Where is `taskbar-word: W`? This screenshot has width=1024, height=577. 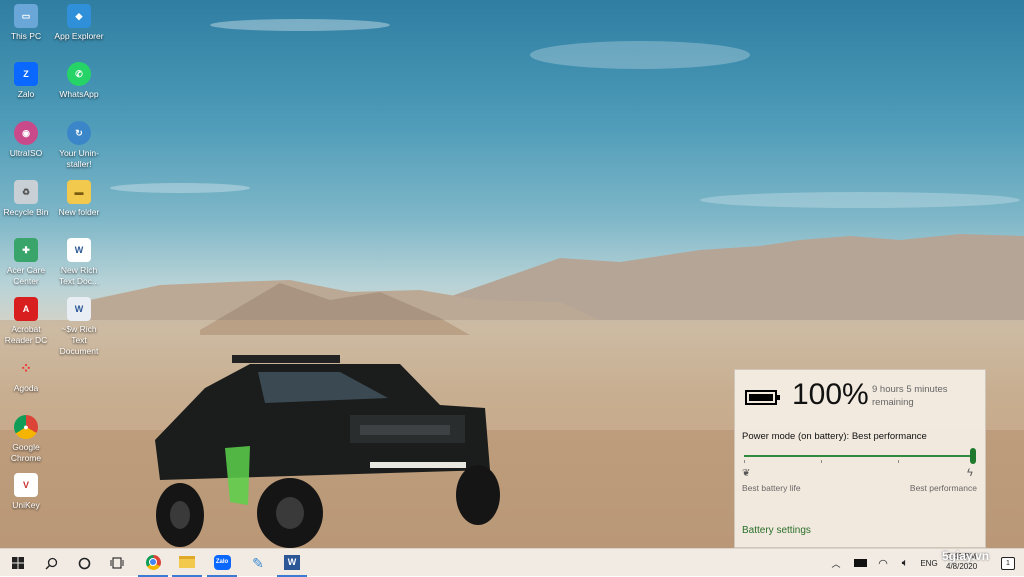 taskbar-word: W is located at coordinates (292, 563).